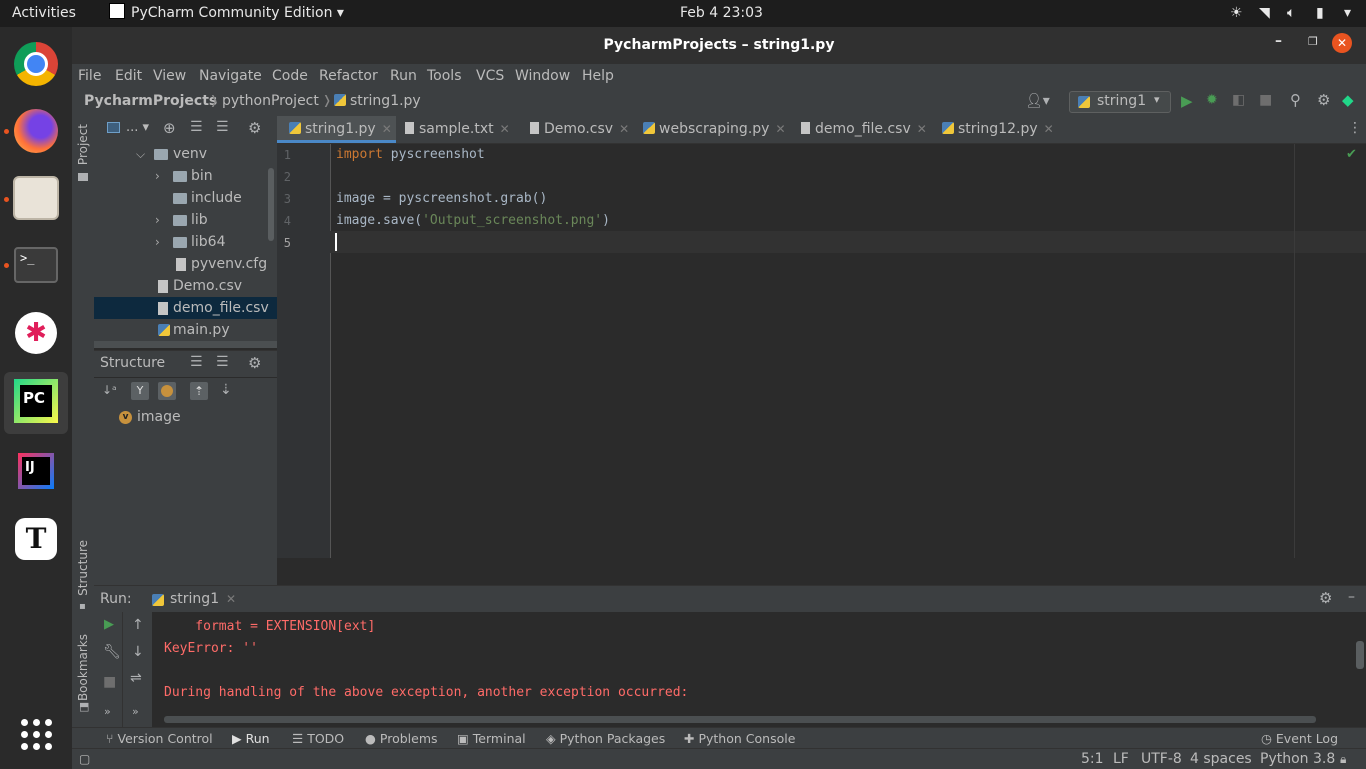 The image size is (1366, 769). Describe the element at coordinates (1120, 102) in the screenshot. I see `run-config-select: string1 ▾` at that location.